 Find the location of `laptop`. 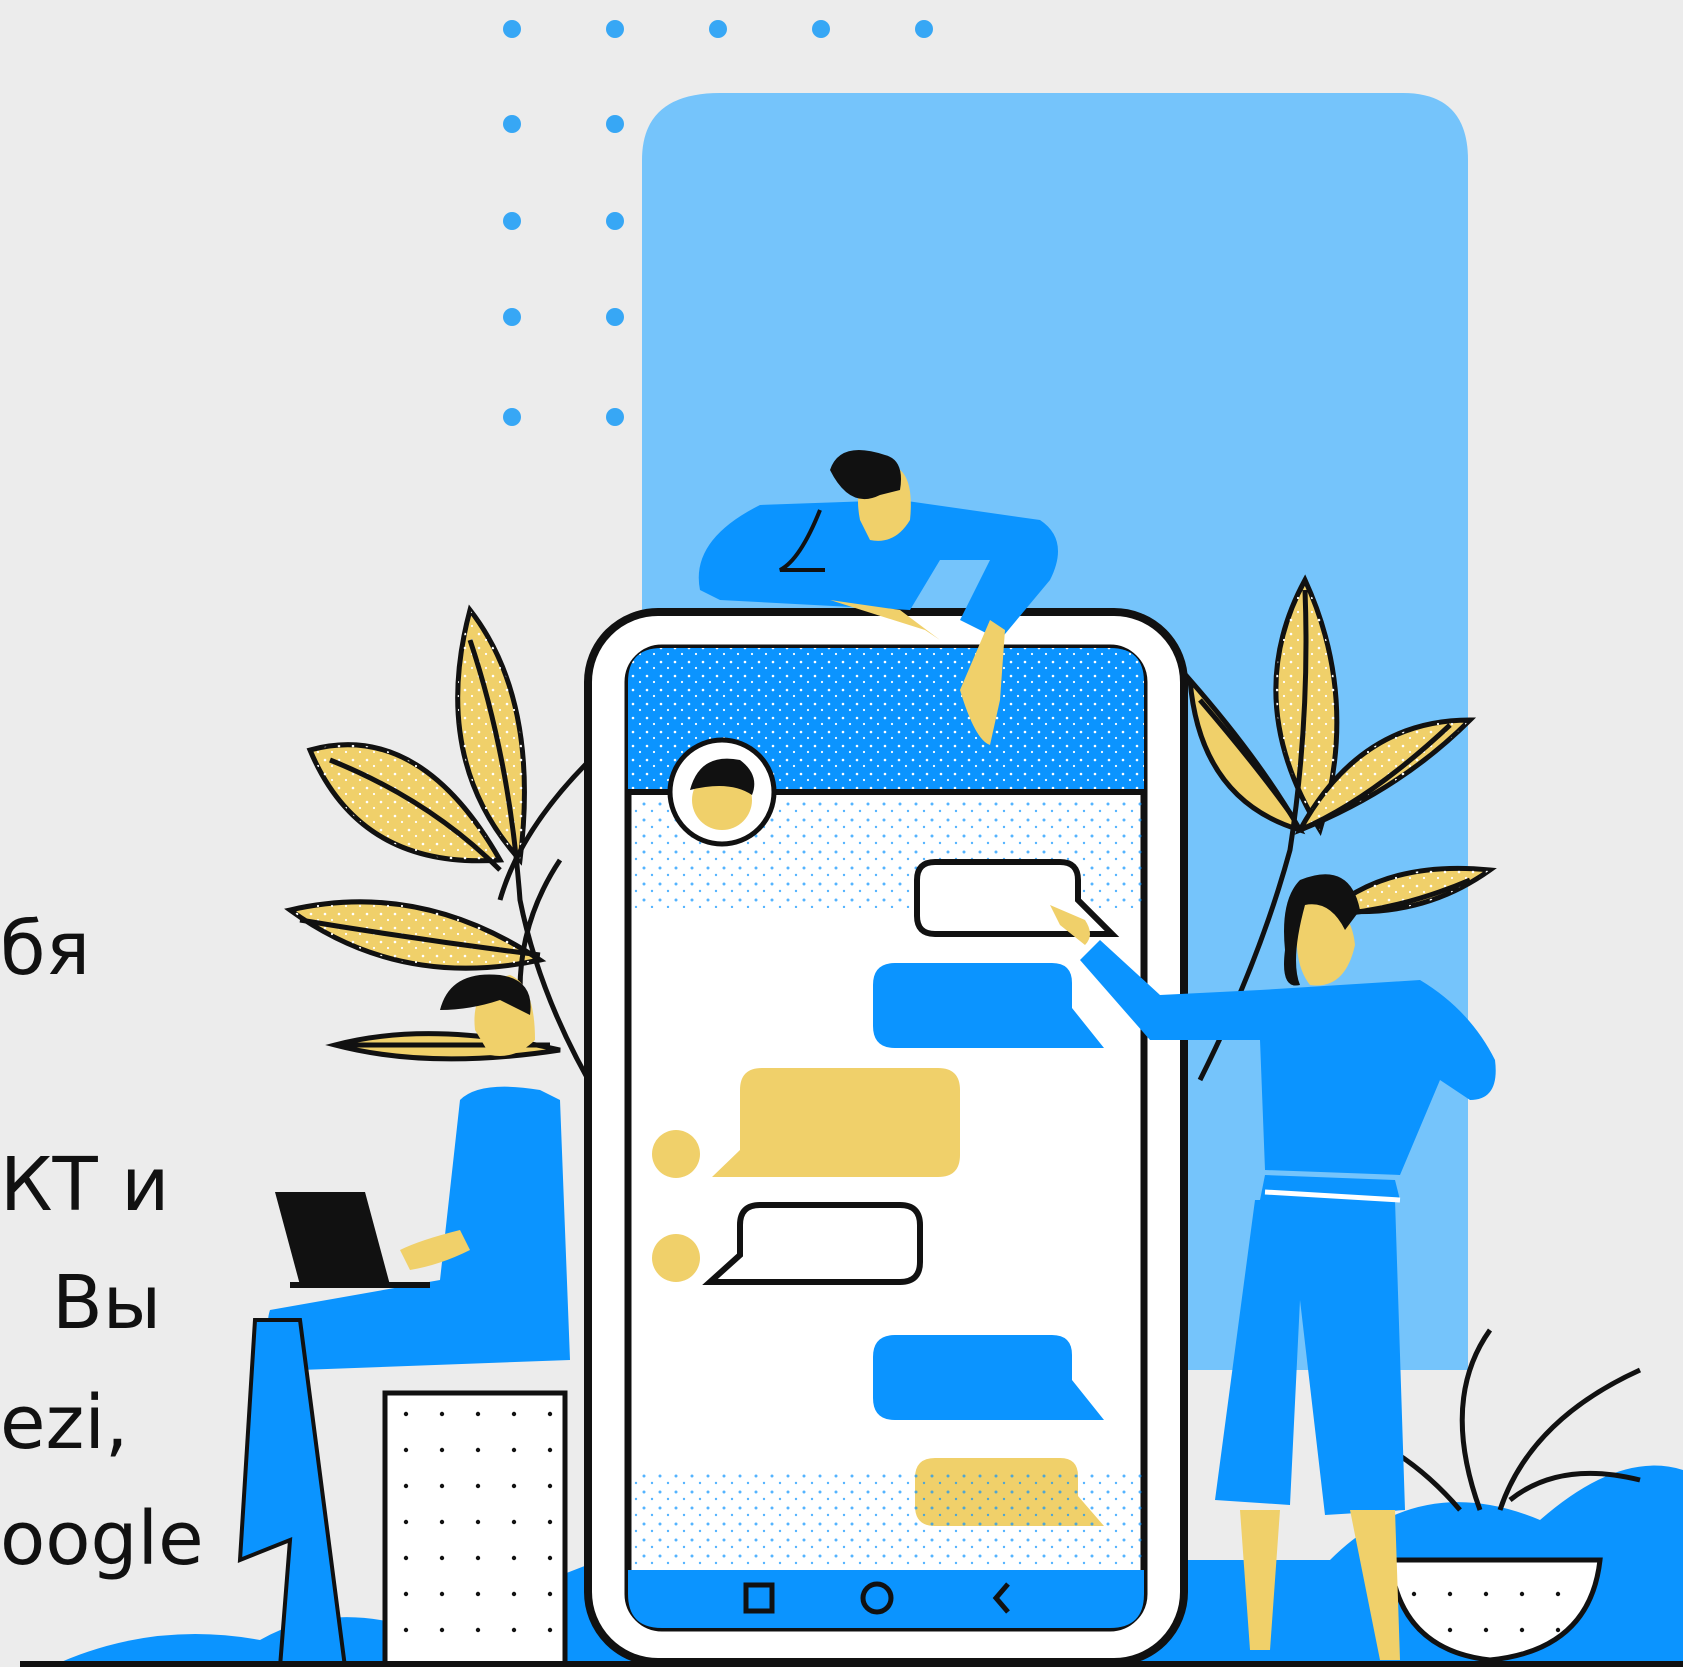

laptop is located at coordinates (332, 1238).